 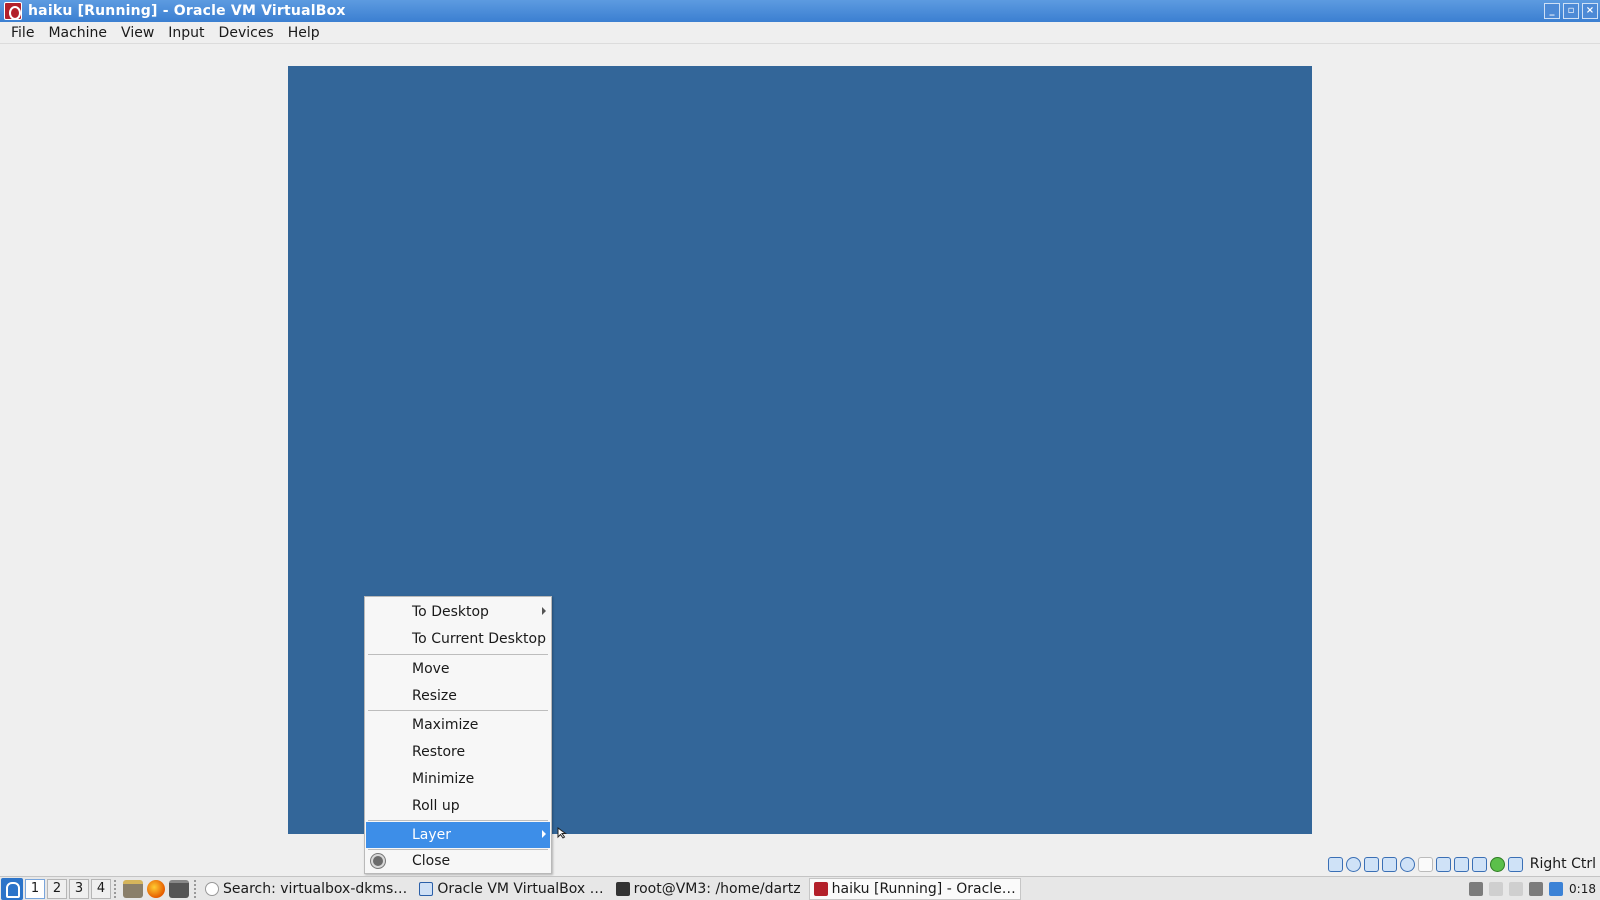 What do you see at coordinates (101, 888) in the screenshot?
I see `desktop-4-button: 4` at bounding box center [101, 888].